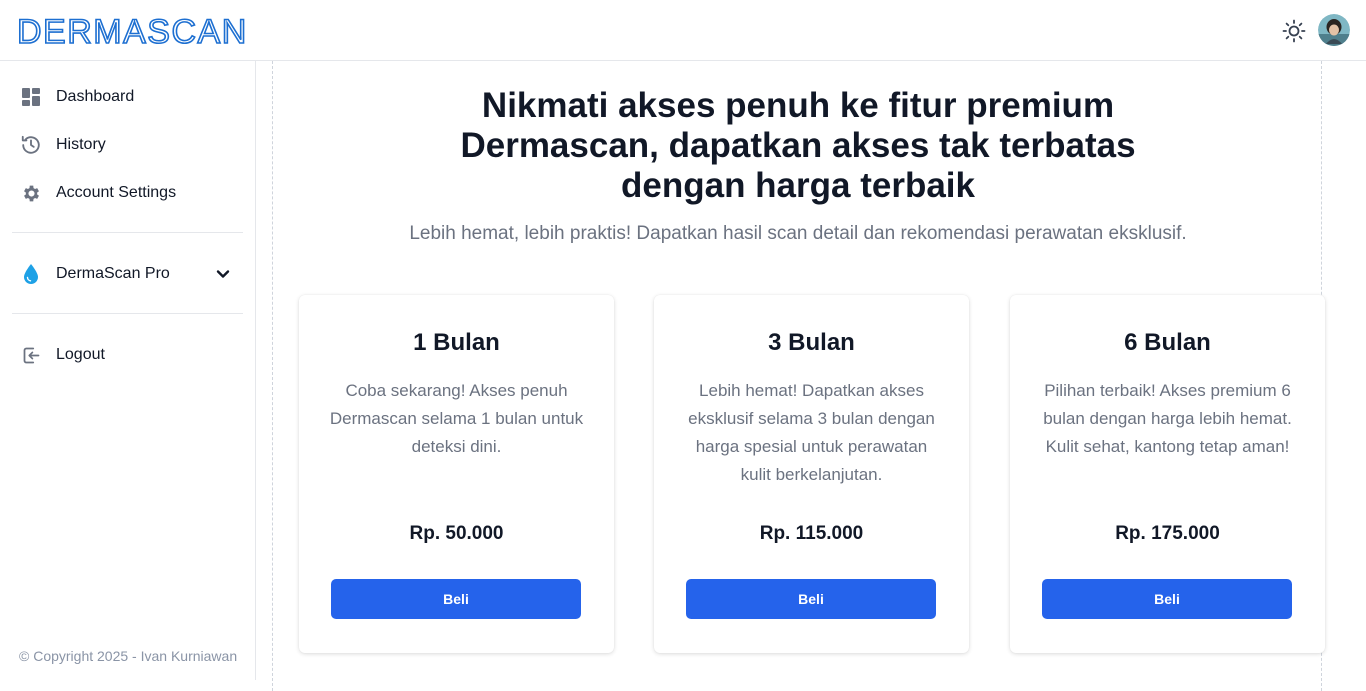  What do you see at coordinates (80, 354) in the screenshot?
I see `sidebar-item-label: Logout` at bounding box center [80, 354].